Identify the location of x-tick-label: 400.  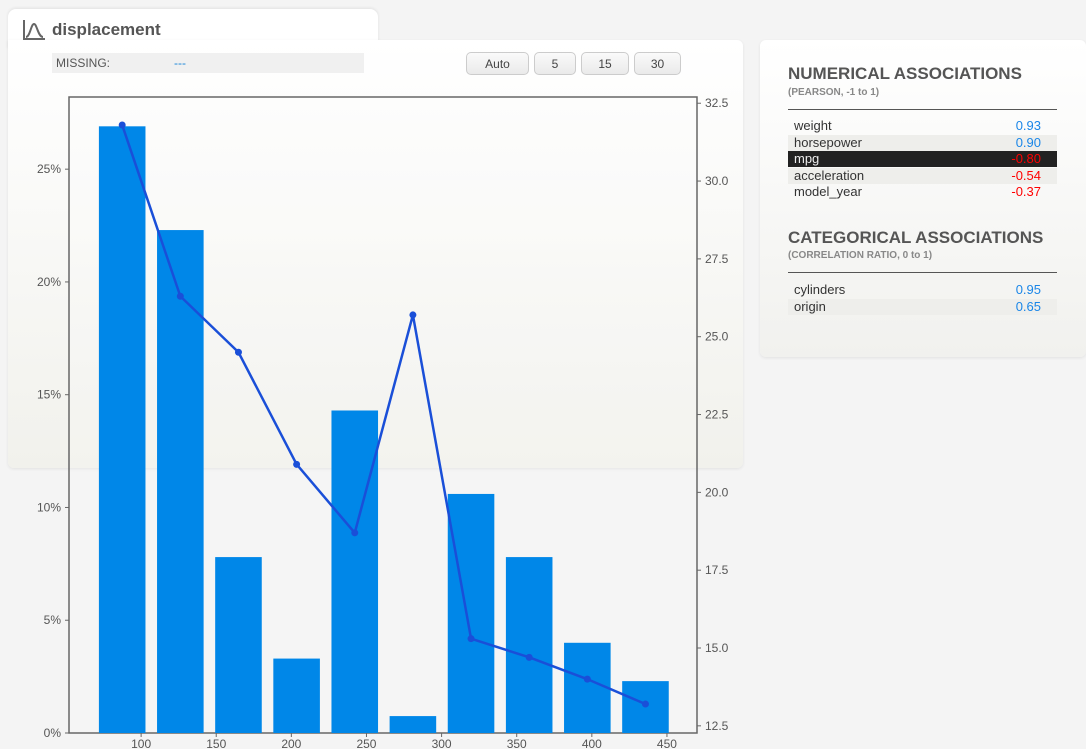
(592, 743).